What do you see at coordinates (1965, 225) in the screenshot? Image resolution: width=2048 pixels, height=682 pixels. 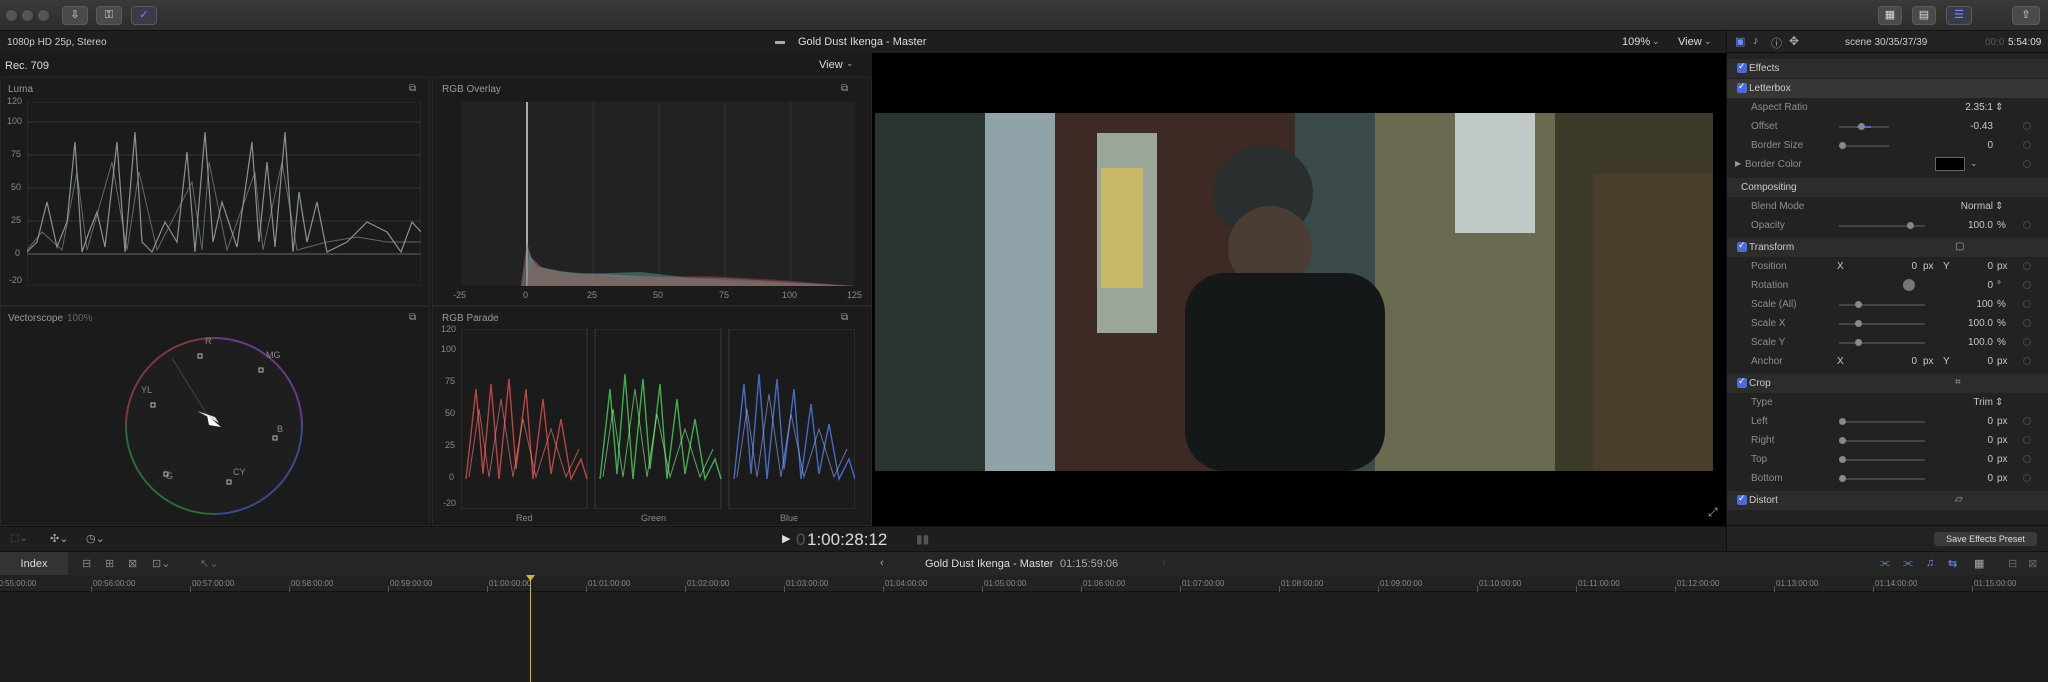 I see `opacity-value: 100.0` at bounding box center [1965, 225].